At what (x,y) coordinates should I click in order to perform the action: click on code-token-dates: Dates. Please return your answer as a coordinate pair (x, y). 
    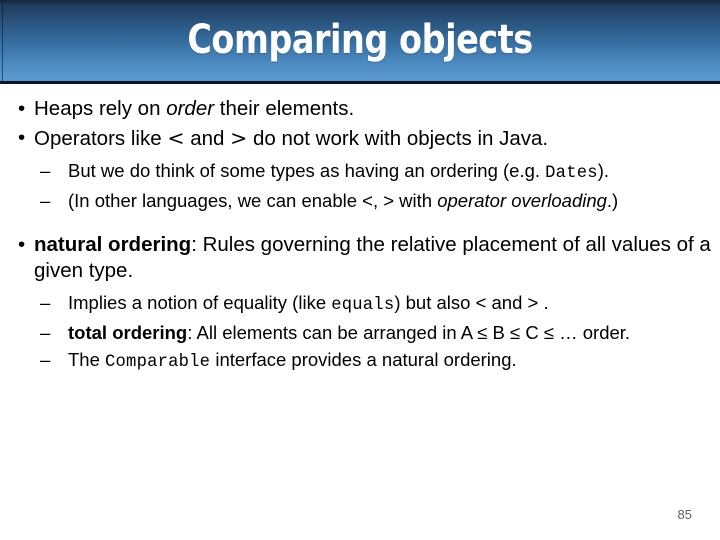
    Looking at the image, I should click on (571, 173).